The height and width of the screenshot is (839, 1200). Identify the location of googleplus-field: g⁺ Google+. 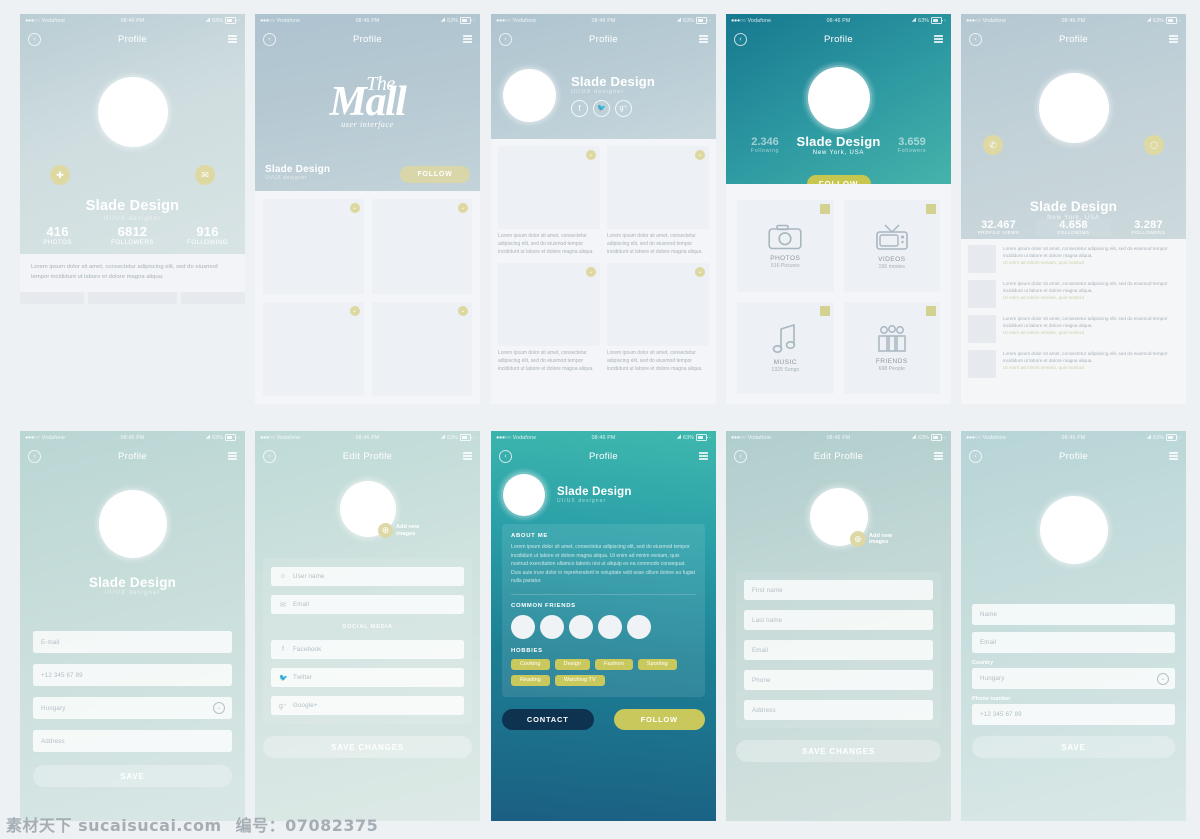
(367, 705).